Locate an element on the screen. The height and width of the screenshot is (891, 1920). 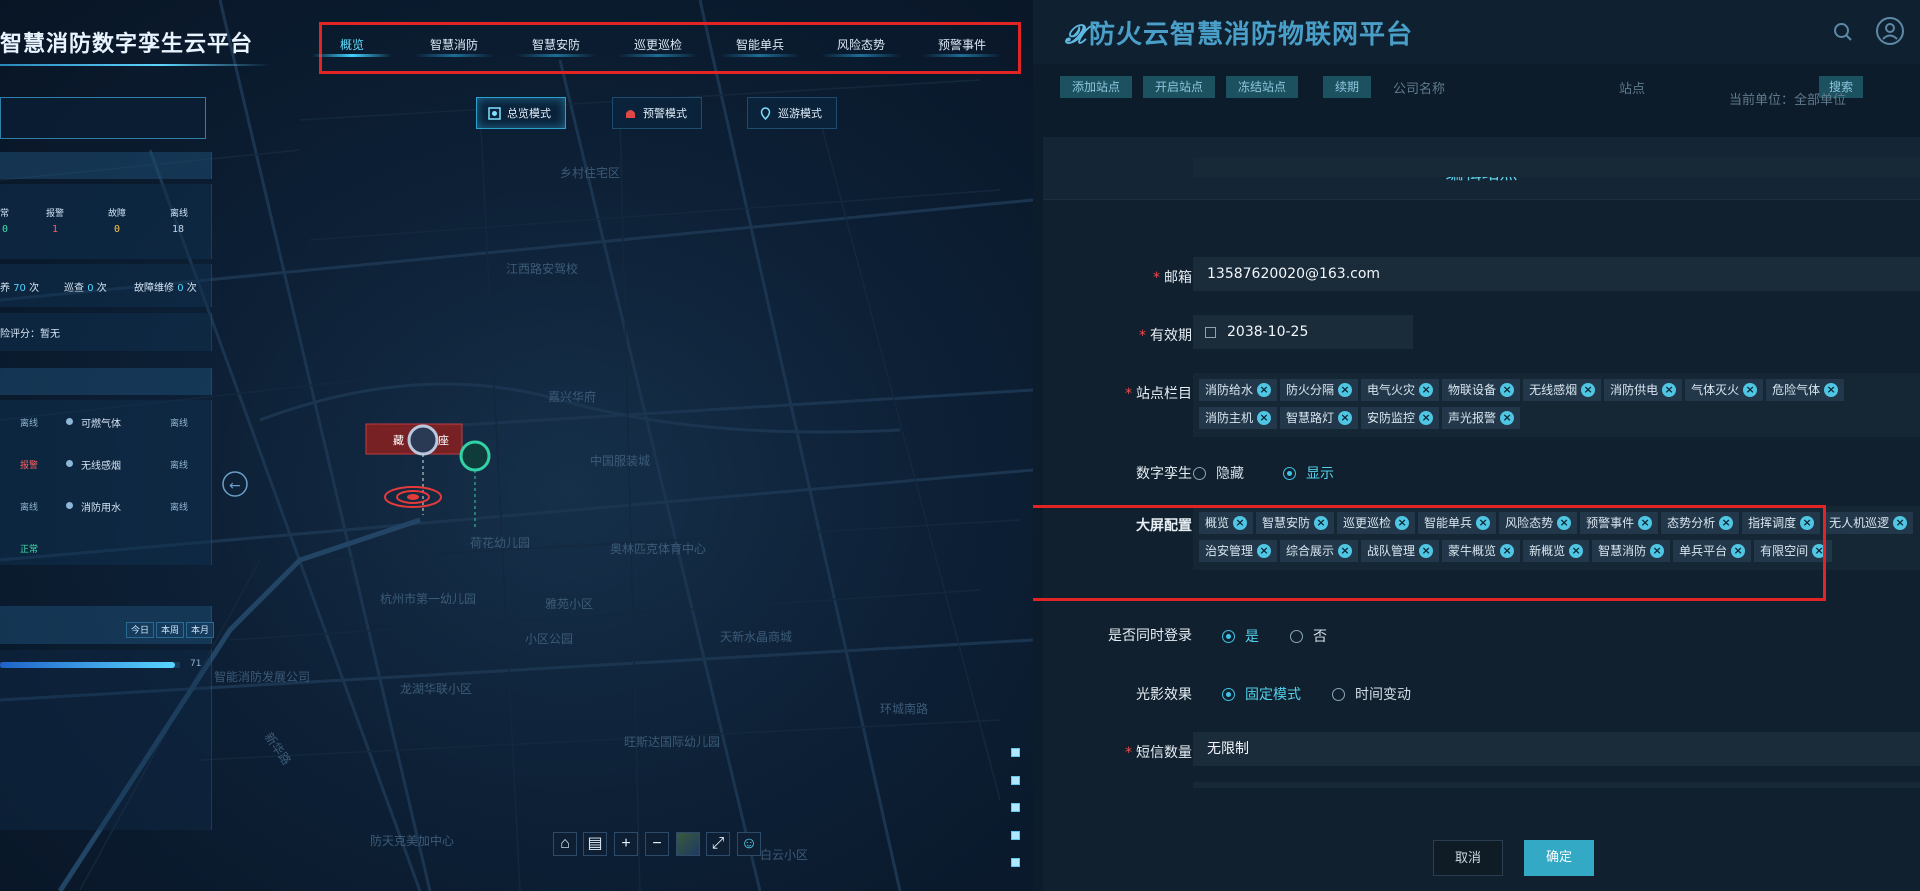
renew-button: 续期 is located at coordinates (1347, 87).